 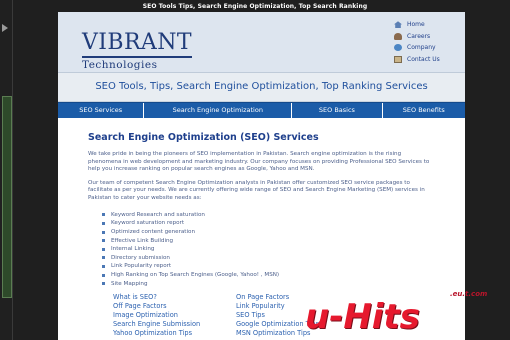 What do you see at coordinates (398, 25) in the screenshot?
I see `home-icon` at bounding box center [398, 25].